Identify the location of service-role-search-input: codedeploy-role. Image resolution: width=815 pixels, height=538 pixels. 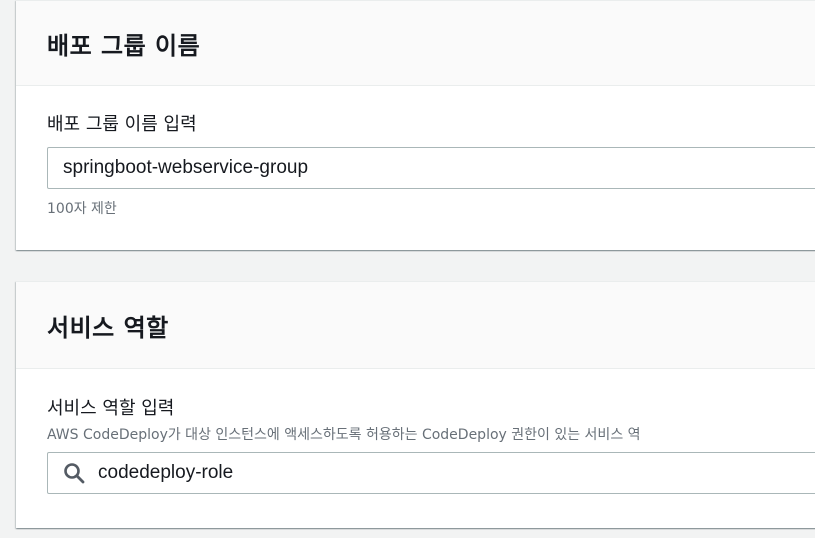
(431, 473).